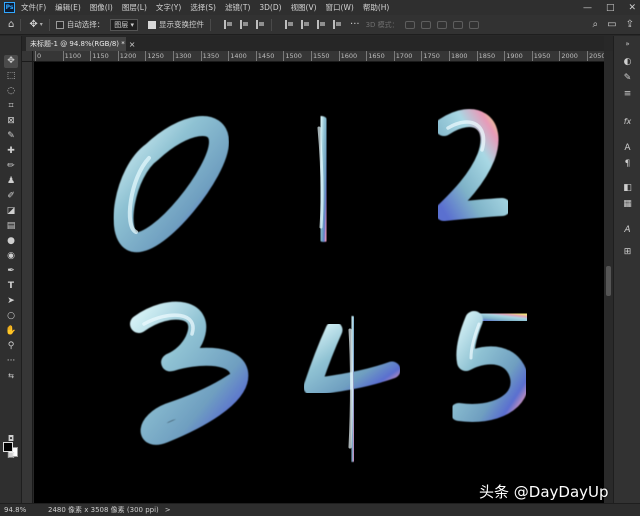 The image size is (640, 516). I want to click on path-selection-icon: ➤, so click(11, 301).